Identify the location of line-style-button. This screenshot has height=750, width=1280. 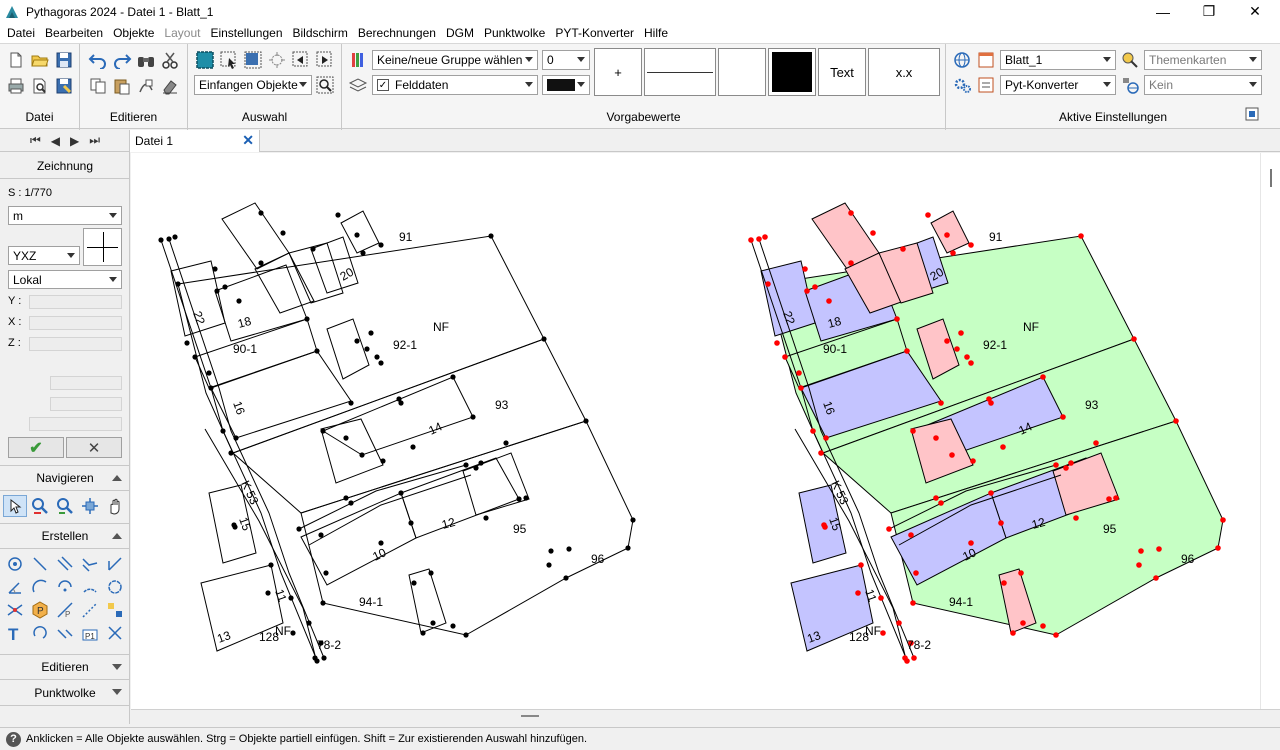
(680, 72).